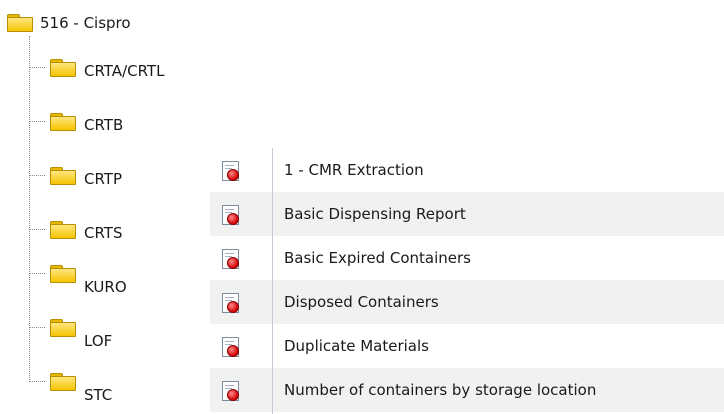  I want to click on report-row: 1 - CMR Extraction, so click(467, 170).